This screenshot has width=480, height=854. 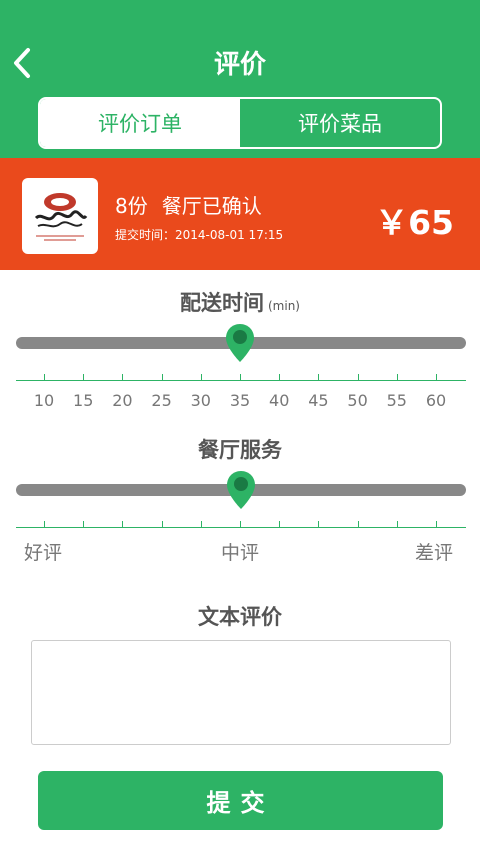 I want to click on delivery-time-slider-thumb, so click(x=240, y=343).